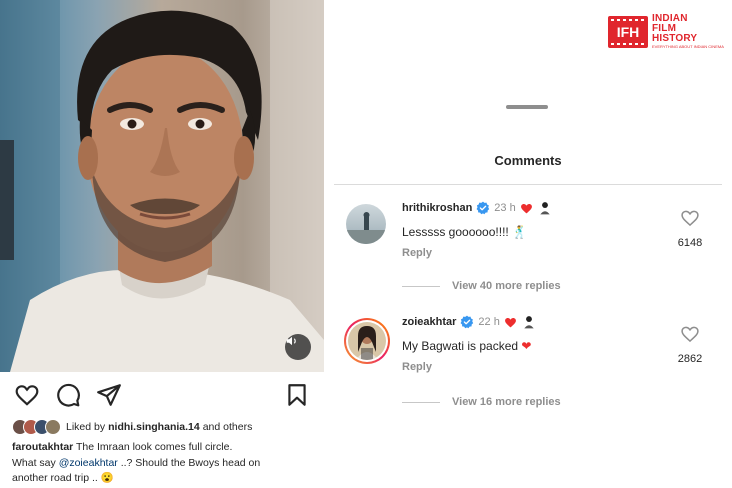 Image resolution: width=732 pixels, height=488 pixels. Describe the element at coordinates (528, 160) in the screenshot. I see `sheet-title: Comments` at that location.